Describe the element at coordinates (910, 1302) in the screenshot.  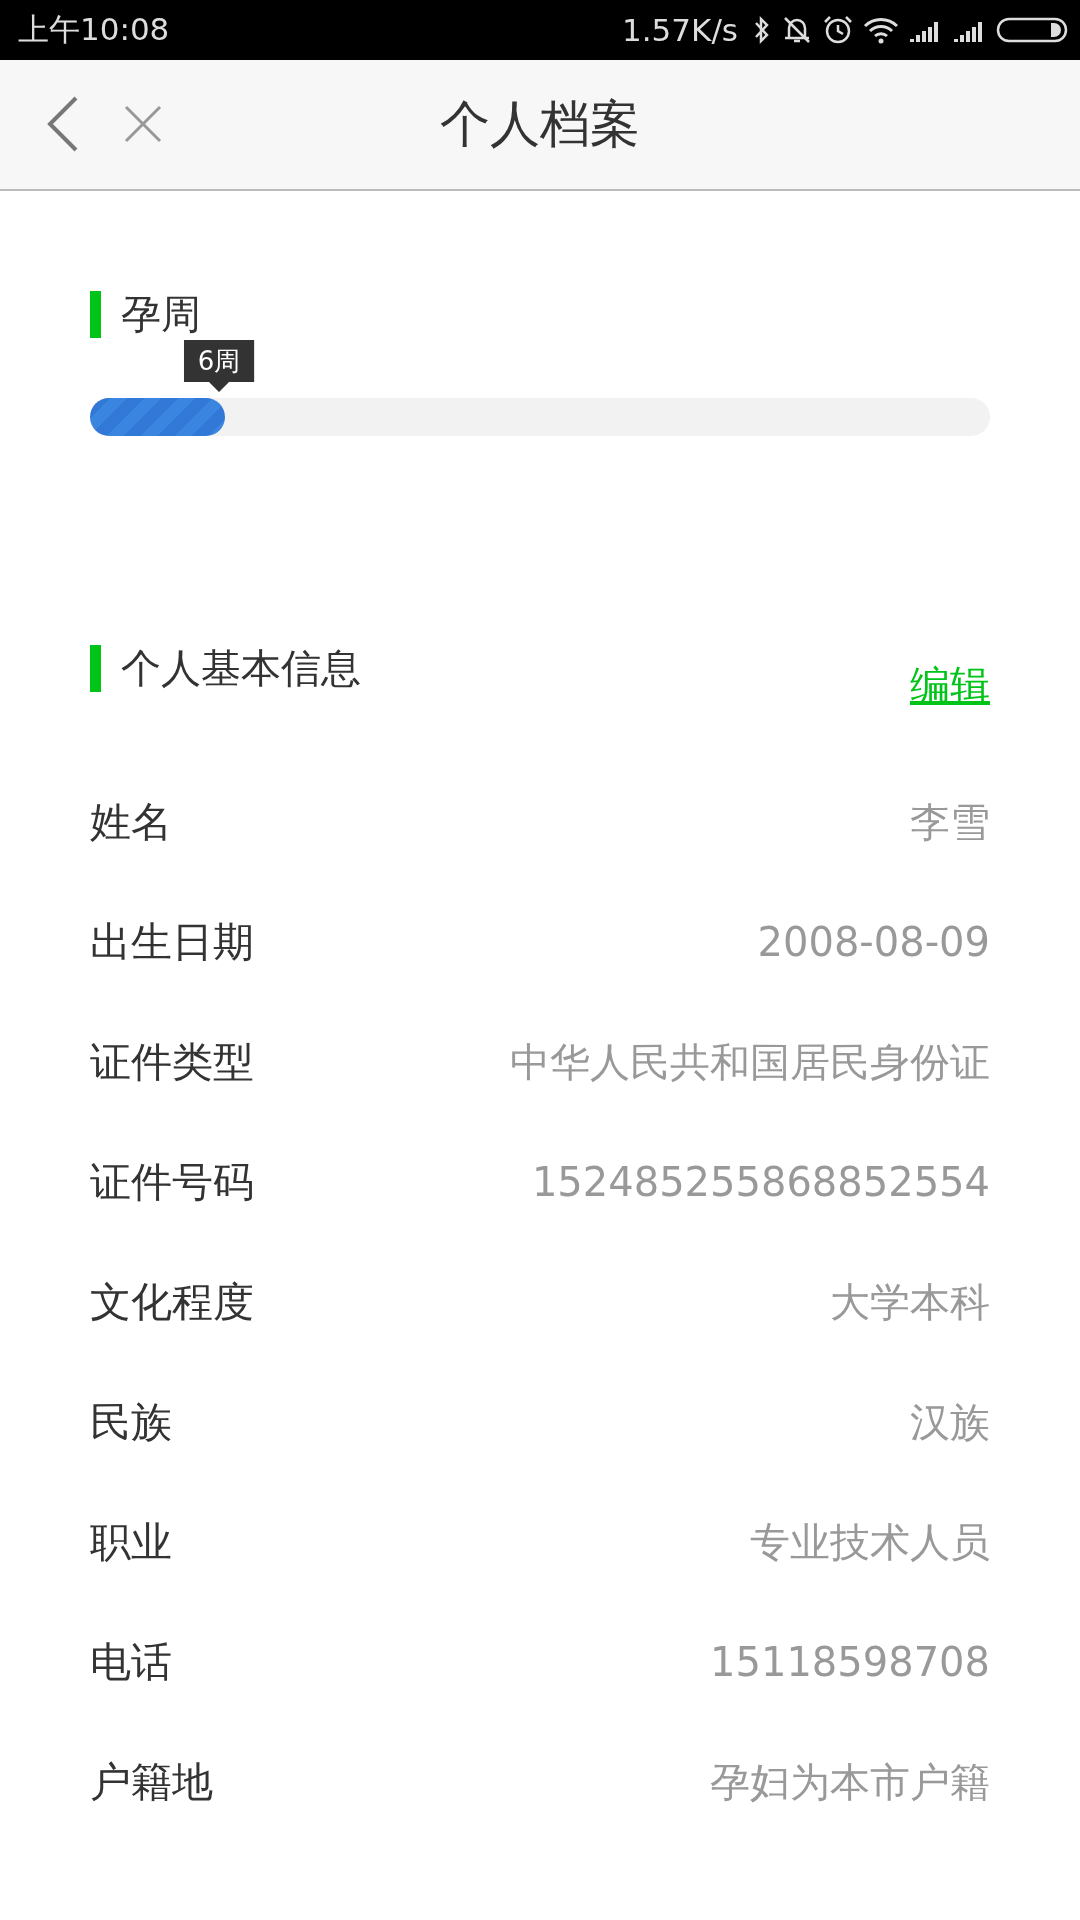
I see `field-value: 大学本科` at that location.